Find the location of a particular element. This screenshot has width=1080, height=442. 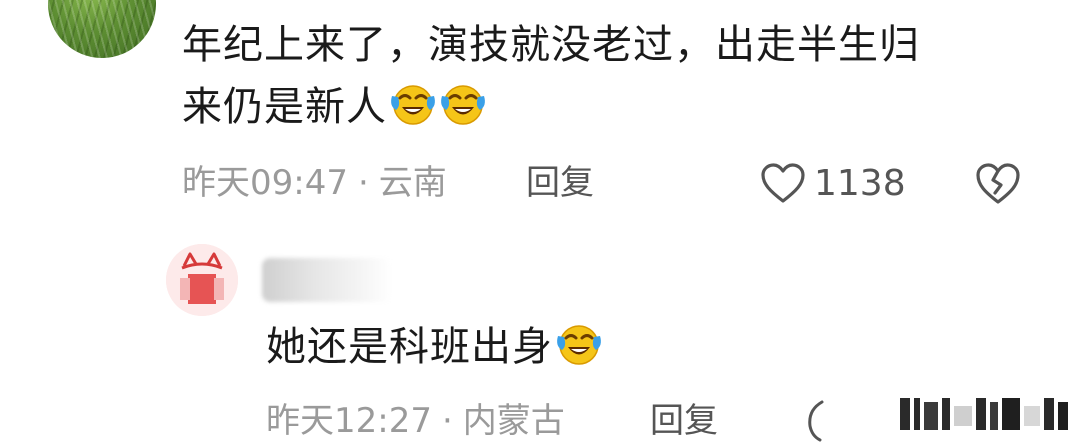

avatar-image is located at coordinates (102, 29).